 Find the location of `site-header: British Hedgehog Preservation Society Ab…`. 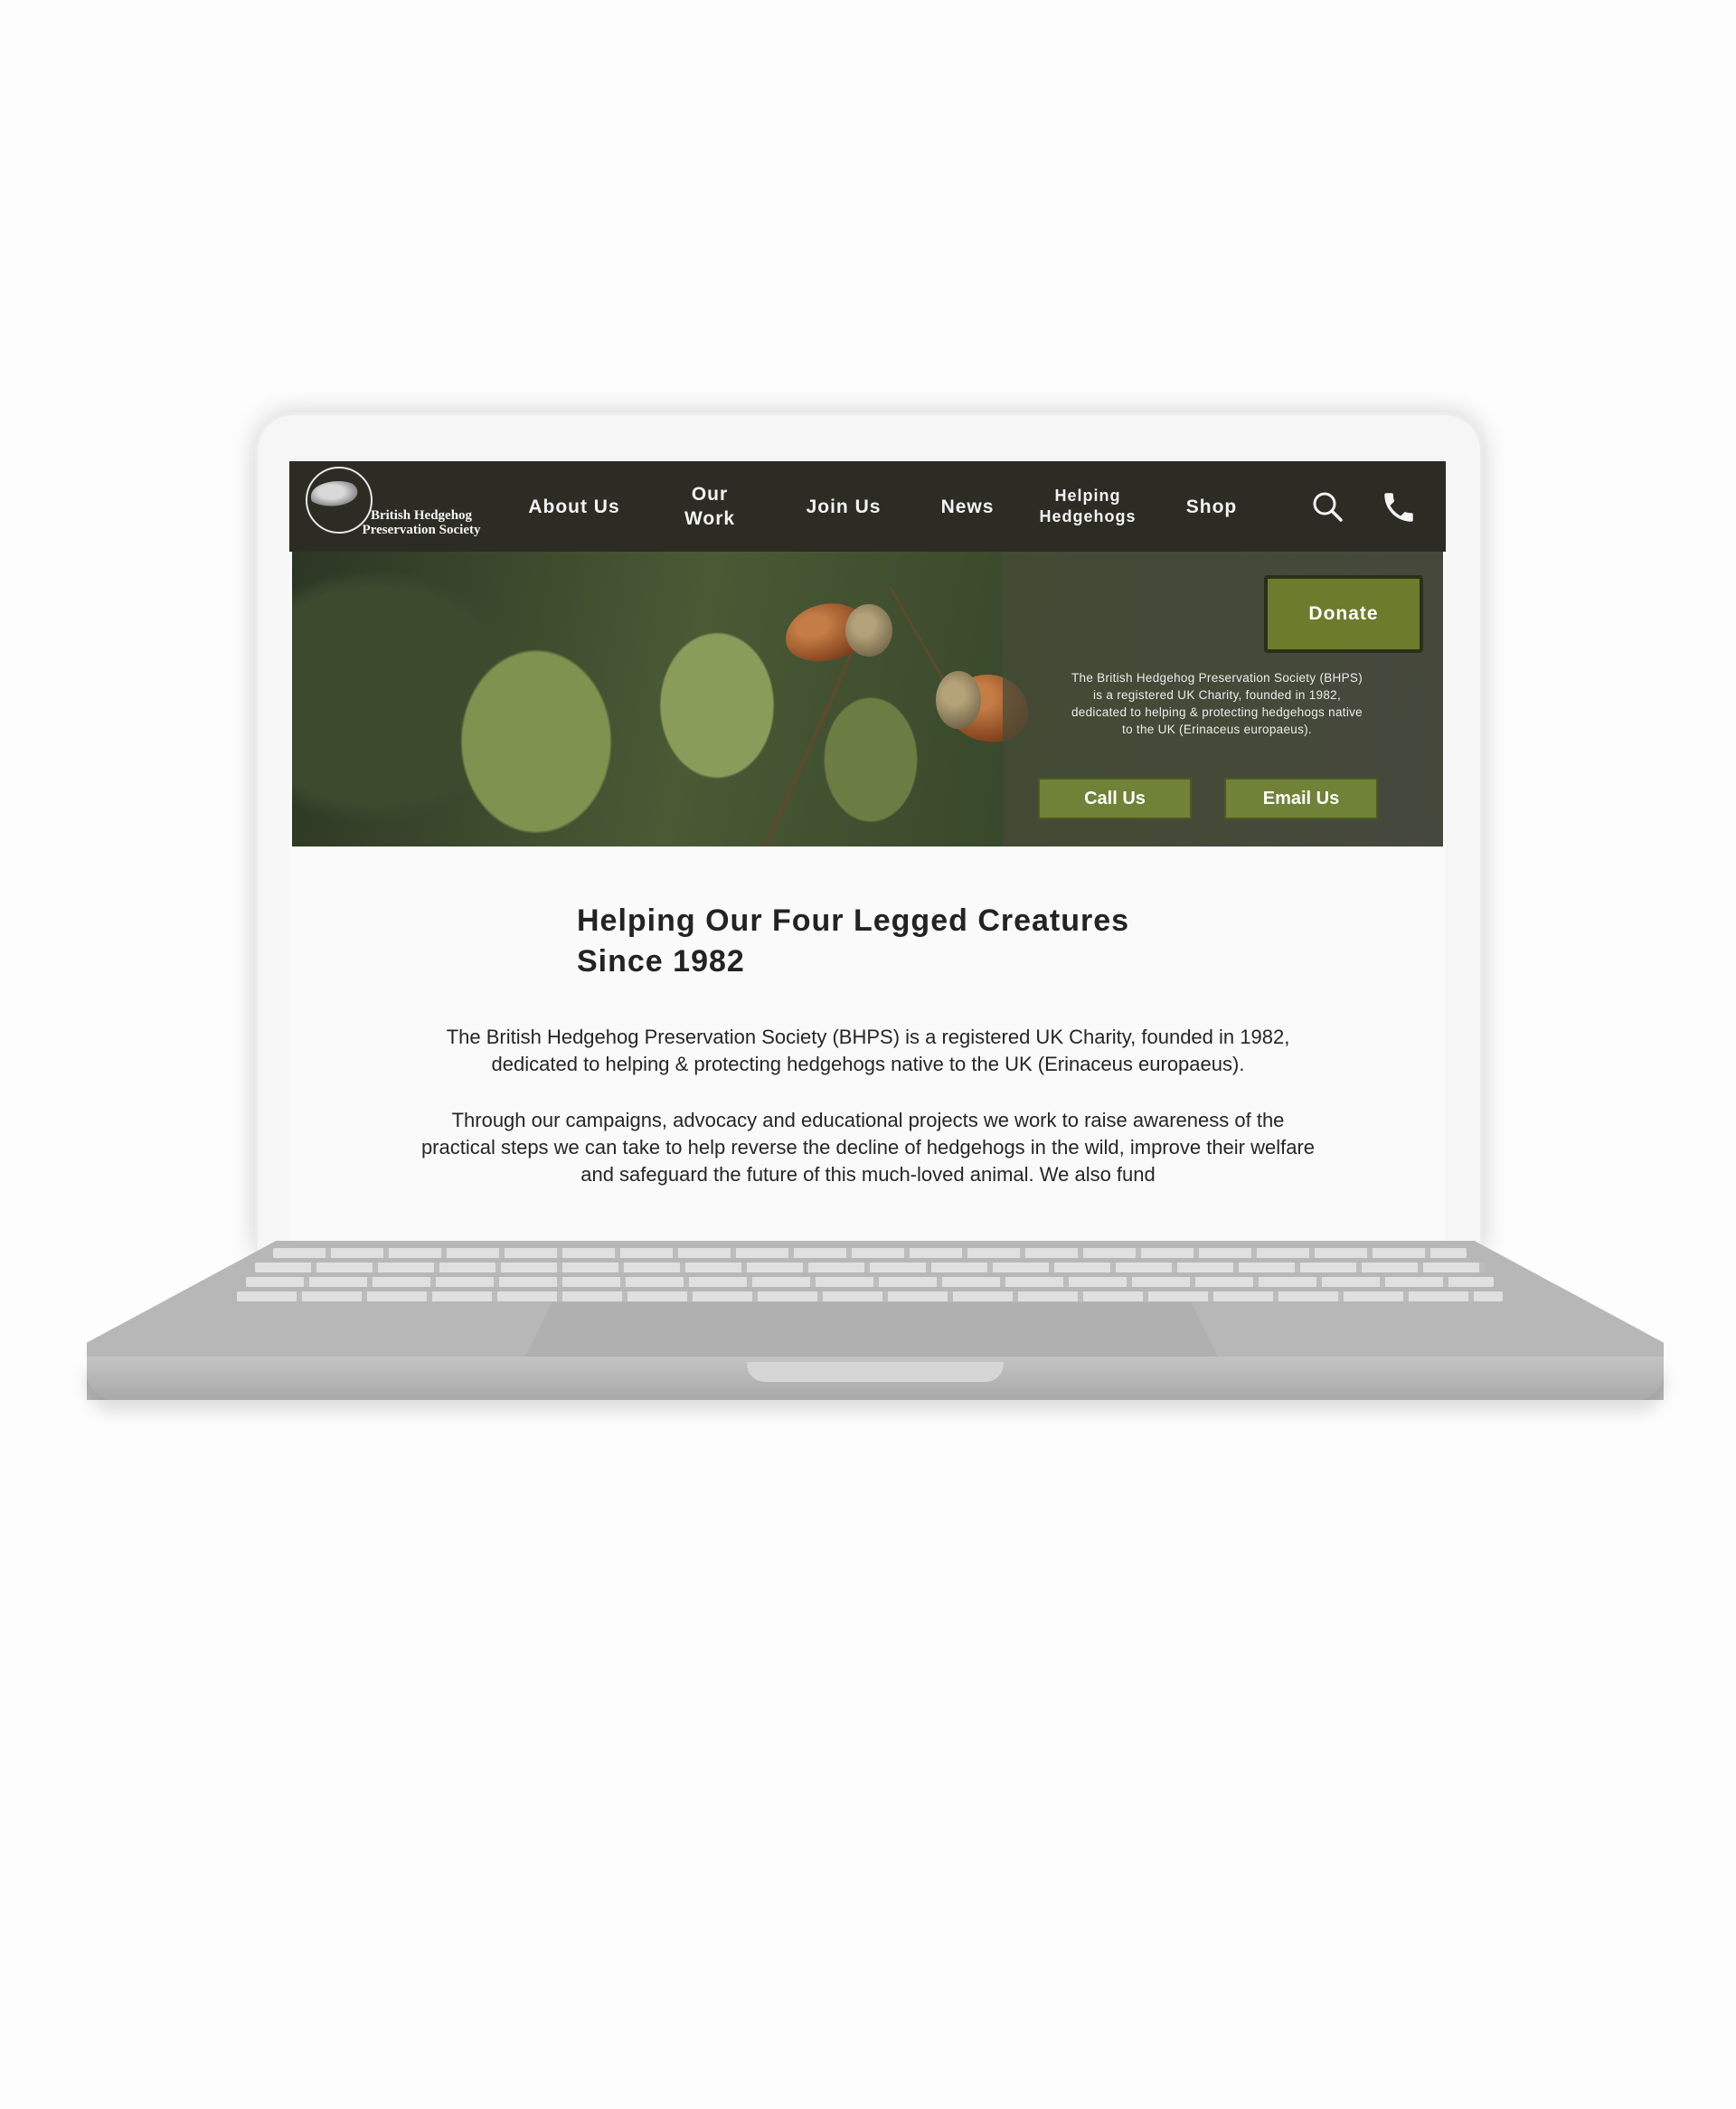

site-header: British Hedgehog Preservation Society Ab… is located at coordinates (868, 507).